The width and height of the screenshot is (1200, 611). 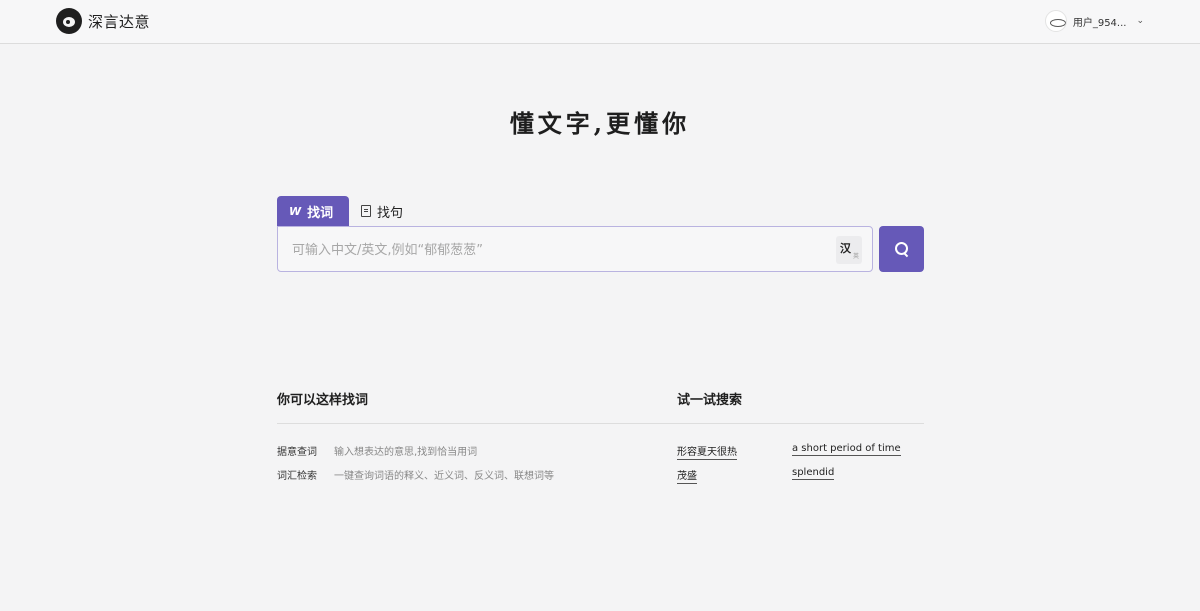 I want to click on tips-title: 你可以这样找词, so click(x=323, y=400).